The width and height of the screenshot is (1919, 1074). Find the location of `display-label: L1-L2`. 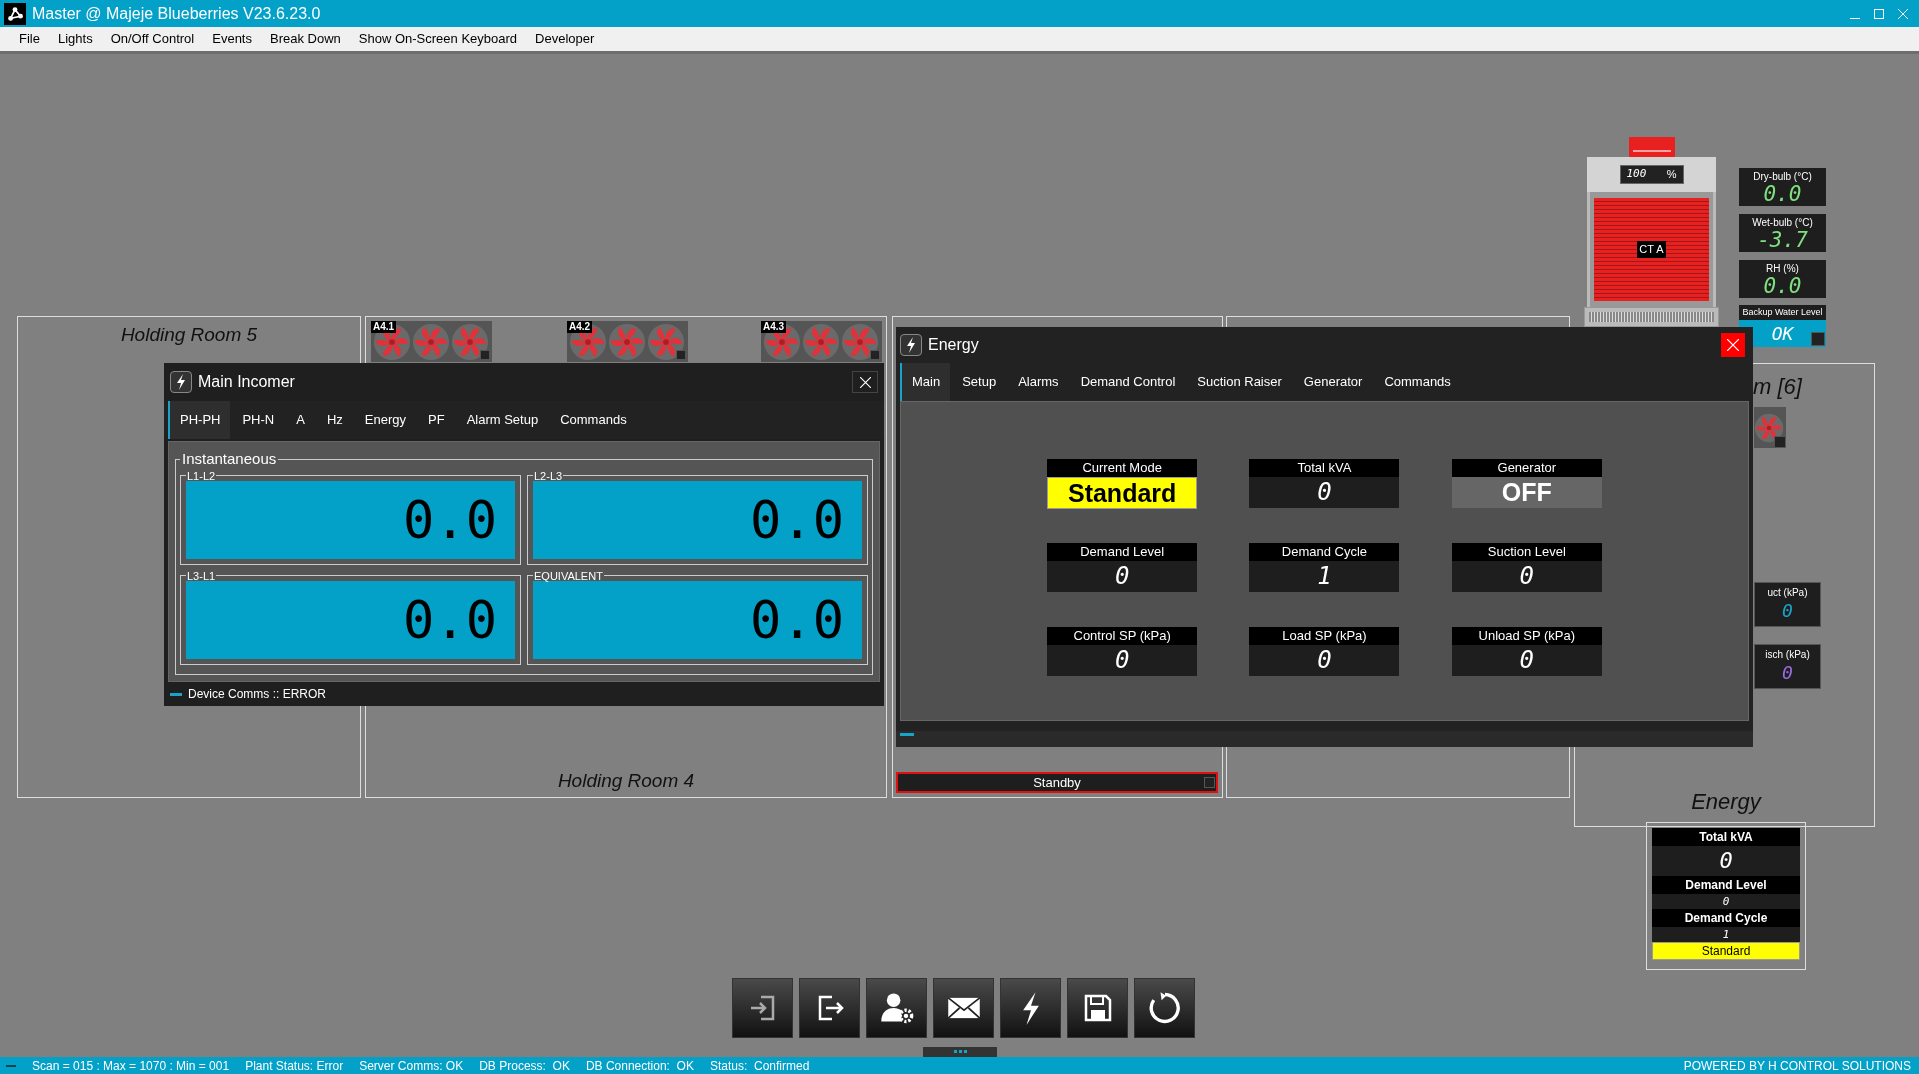

display-label: L1-L2 is located at coordinates (201, 475).